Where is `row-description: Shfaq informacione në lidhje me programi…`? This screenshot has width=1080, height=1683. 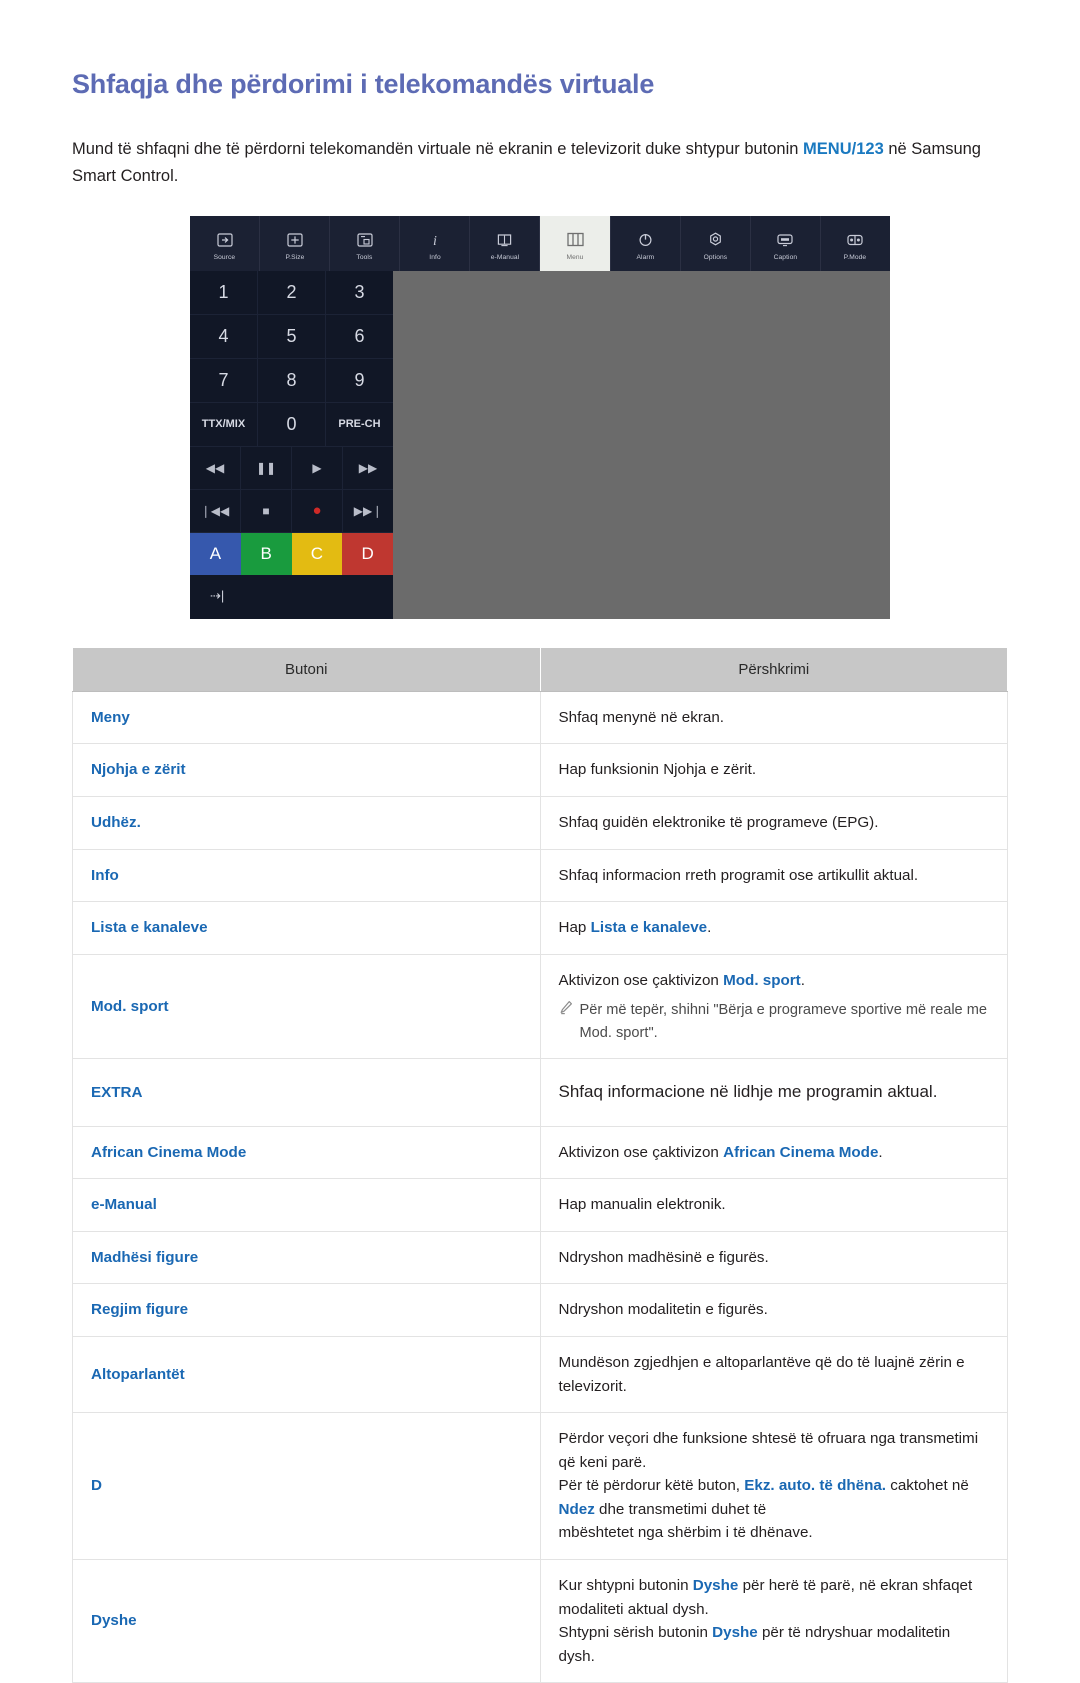 row-description: Shfaq informacione në lidhje me programi… is located at coordinates (773, 1092).